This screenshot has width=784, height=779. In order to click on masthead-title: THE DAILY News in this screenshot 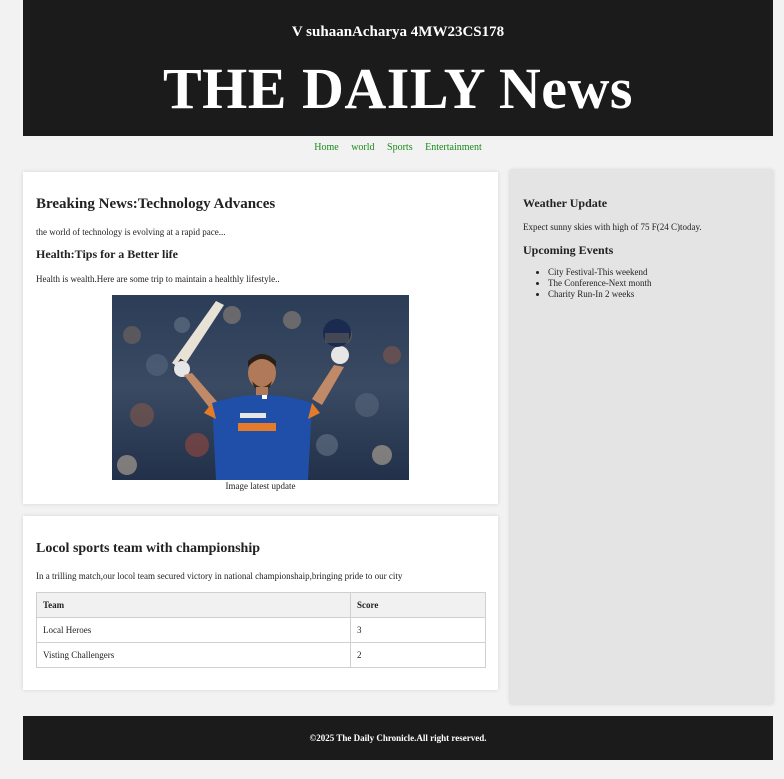, I will do `click(397, 88)`.